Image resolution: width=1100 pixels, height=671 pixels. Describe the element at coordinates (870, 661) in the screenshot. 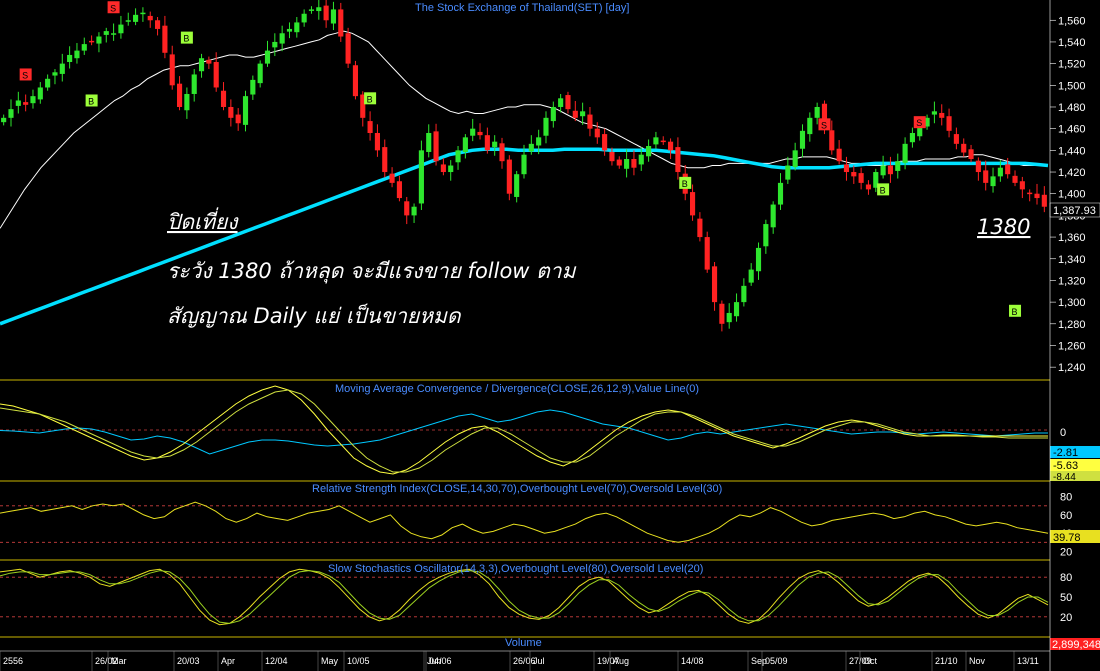

I see `x-axis-label: Oct` at that location.